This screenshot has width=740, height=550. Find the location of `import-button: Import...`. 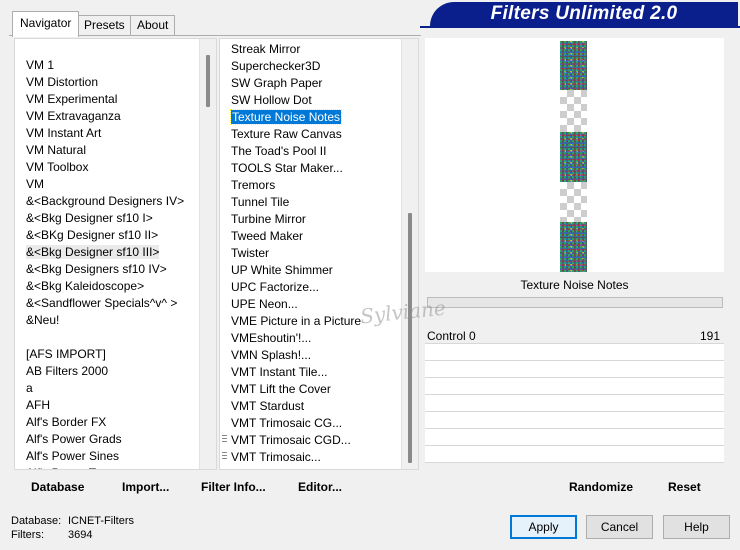

import-button: Import... is located at coordinates (145, 487).